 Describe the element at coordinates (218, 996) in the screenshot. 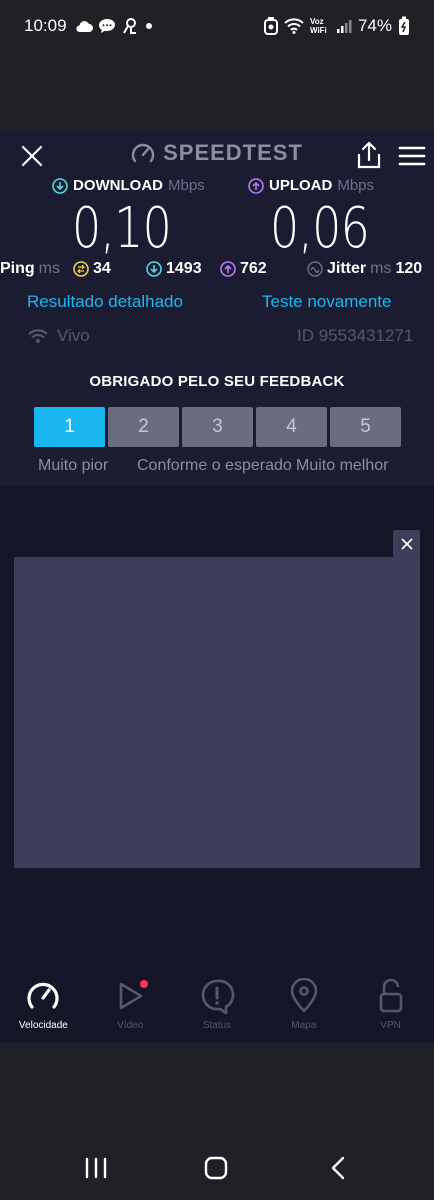

I see `alert-icon` at that location.